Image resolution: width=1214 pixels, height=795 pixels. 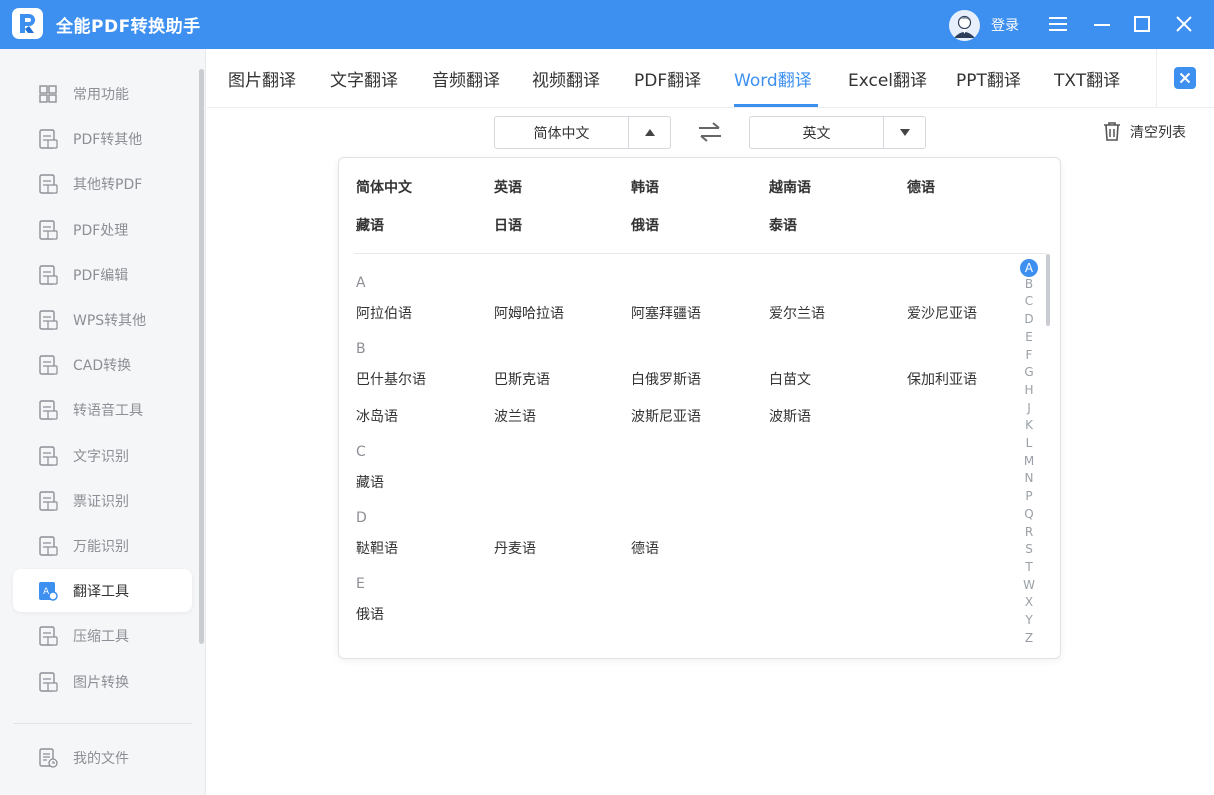 What do you see at coordinates (837, 132) in the screenshot?
I see `target-language-select: 英文` at bounding box center [837, 132].